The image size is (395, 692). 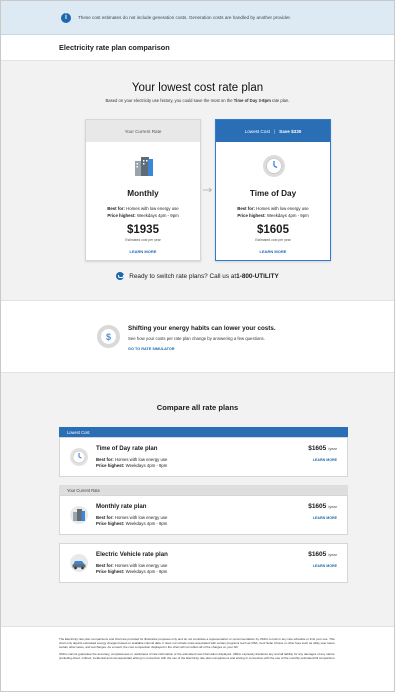 What do you see at coordinates (120, 276) in the screenshot?
I see `phone-icon` at bounding box center [120, 276].